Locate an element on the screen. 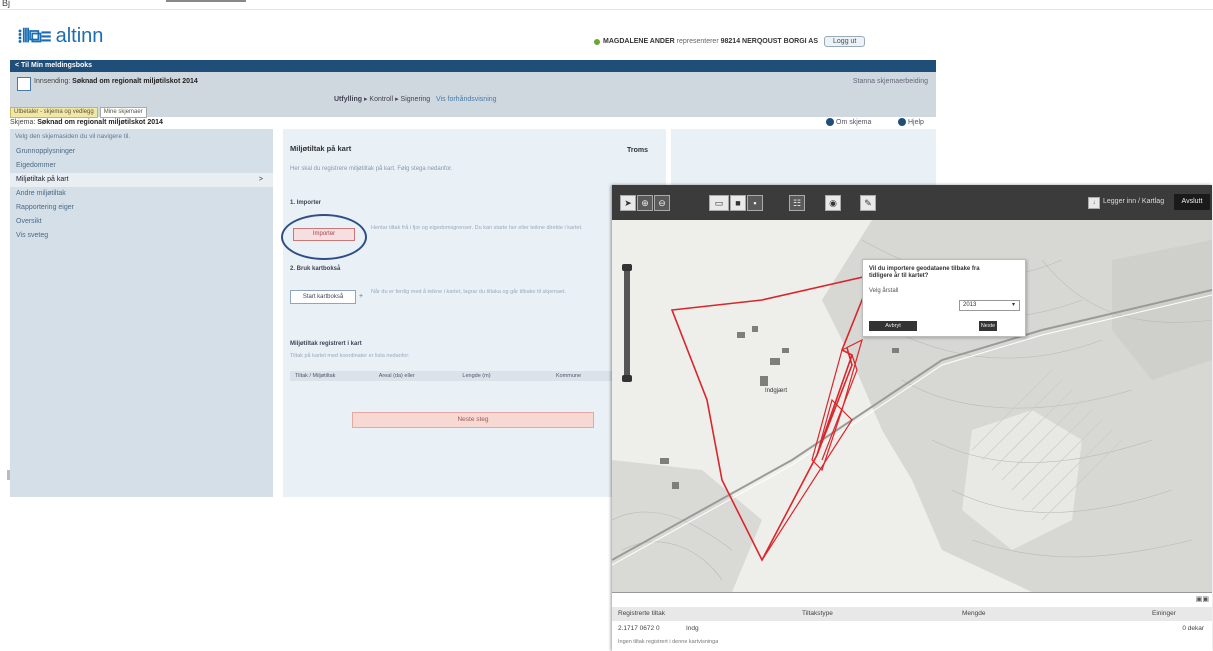  open-map-button: Start kartbokså is located at coordinates (323, 297).